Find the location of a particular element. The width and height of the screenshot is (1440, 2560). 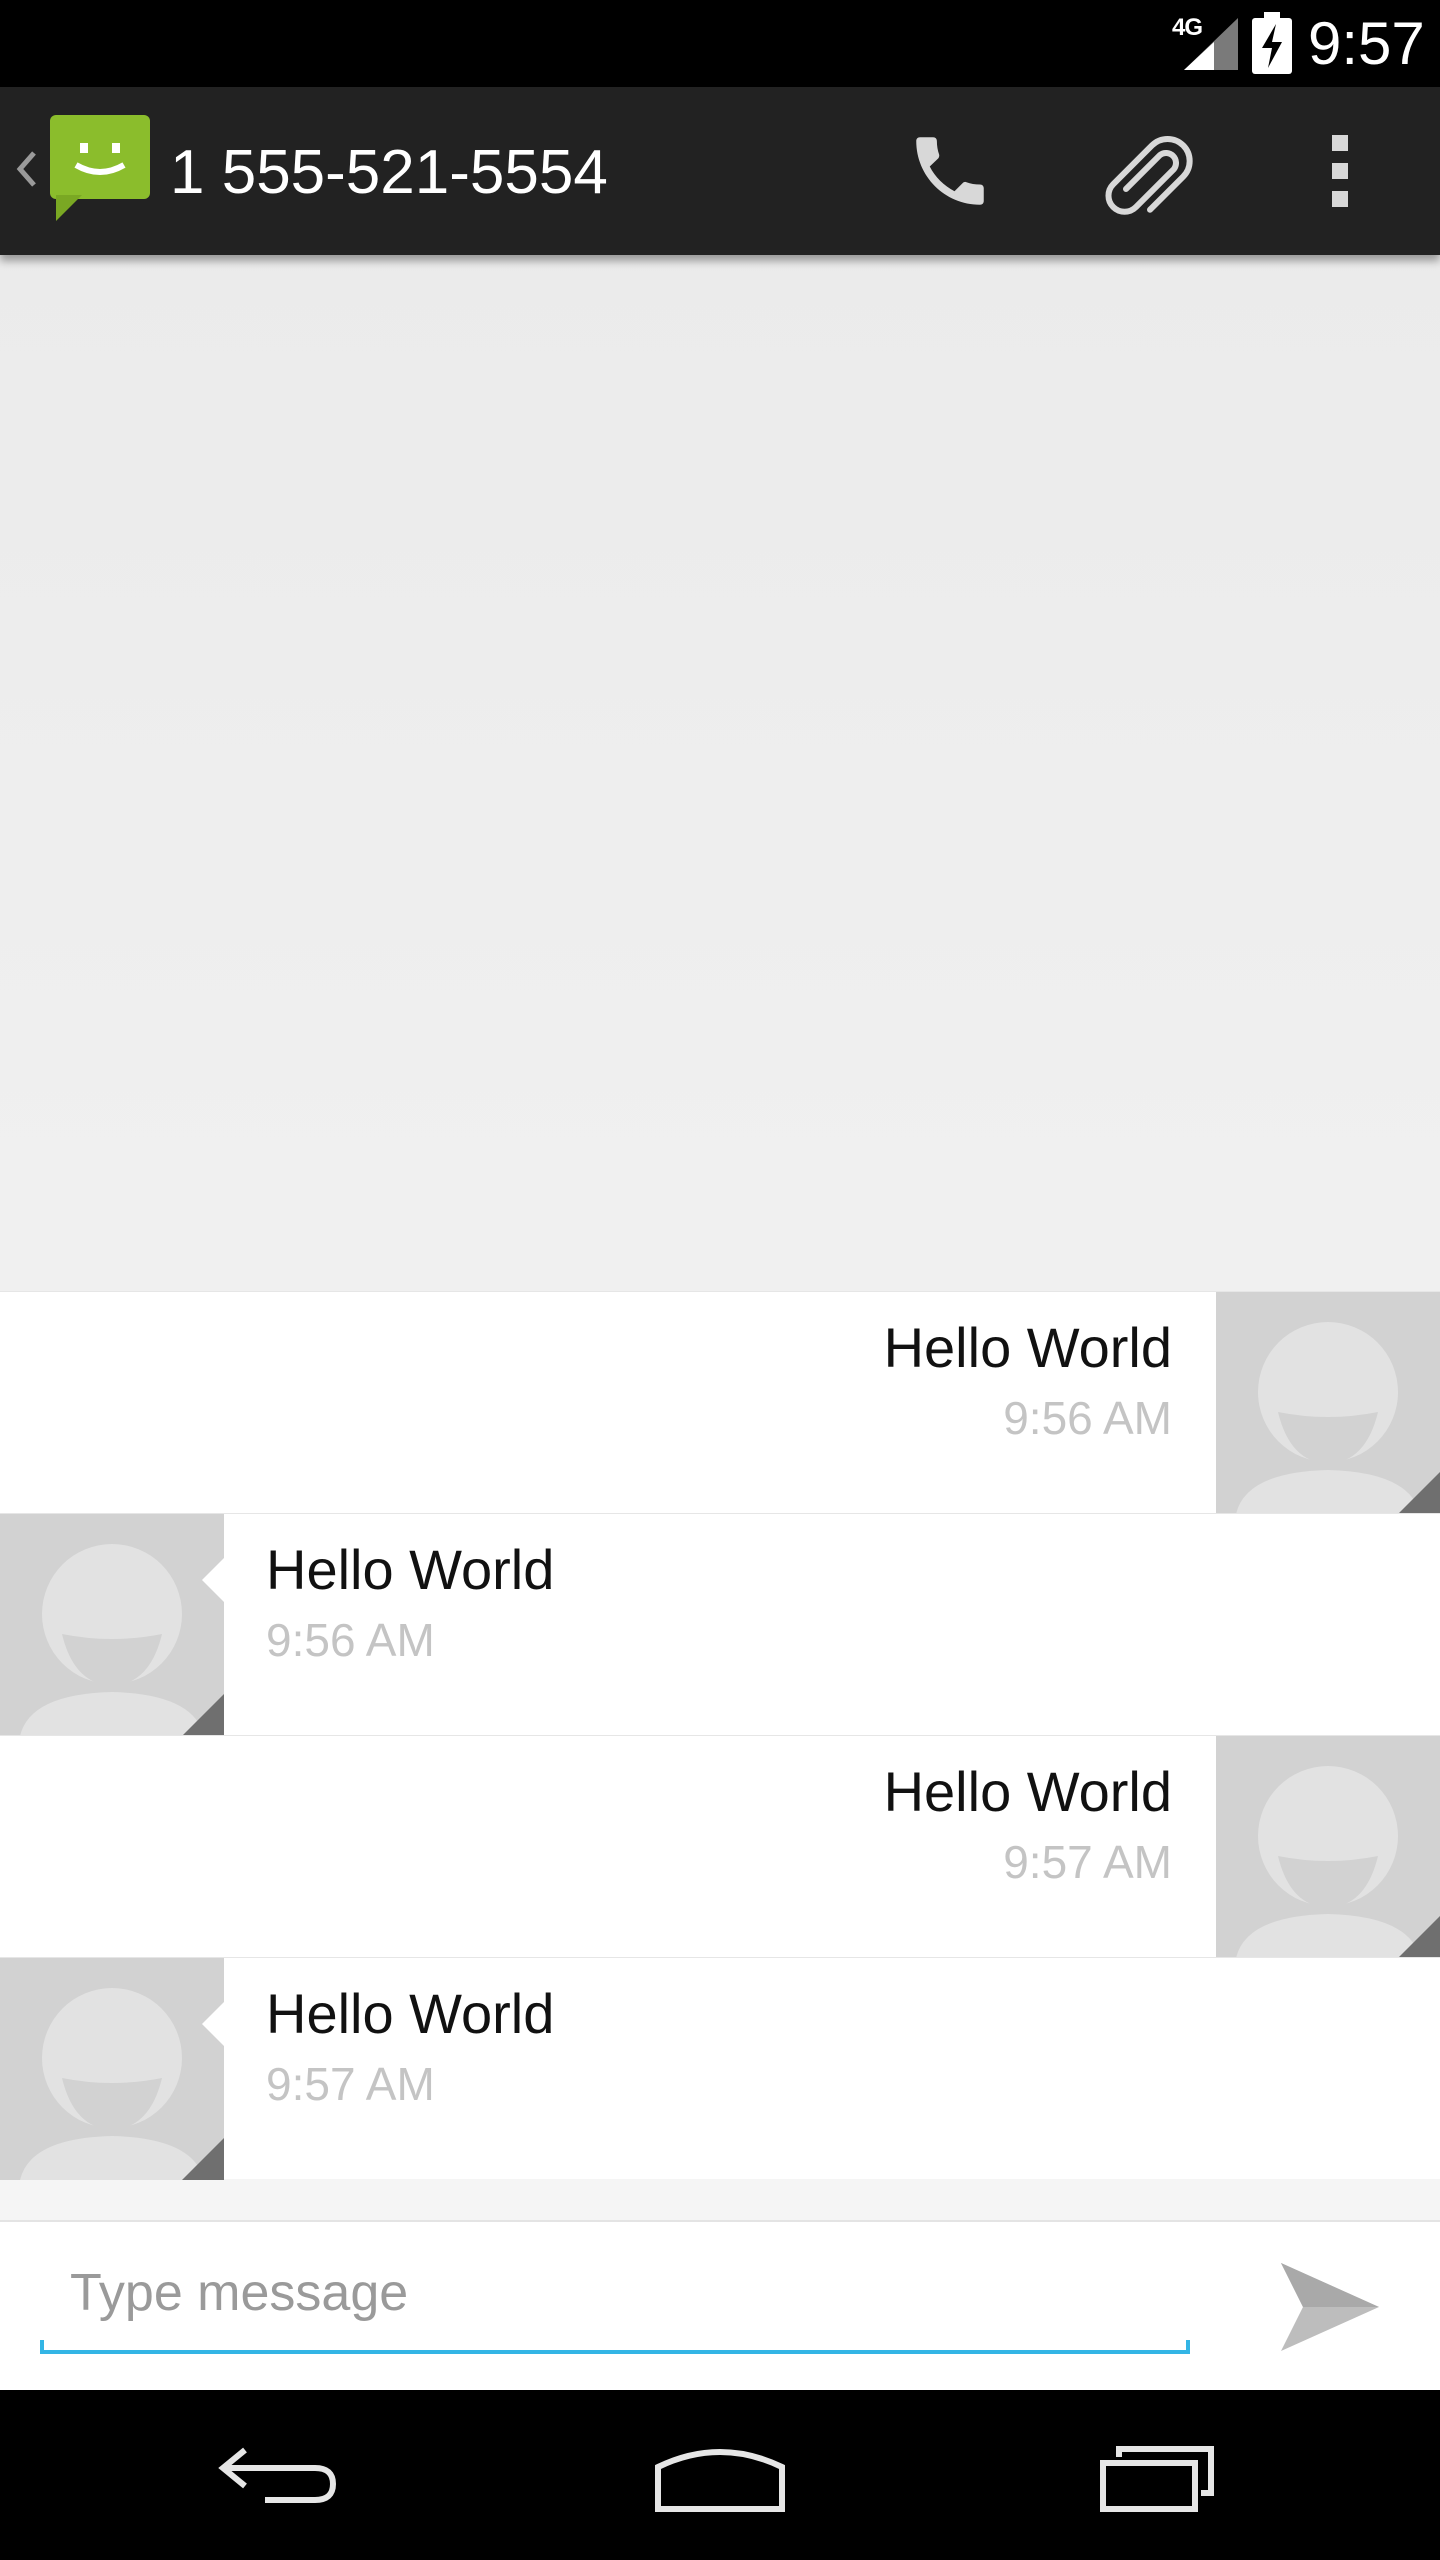

status-clock: 9:57 is located at coordinates (1366, 43).